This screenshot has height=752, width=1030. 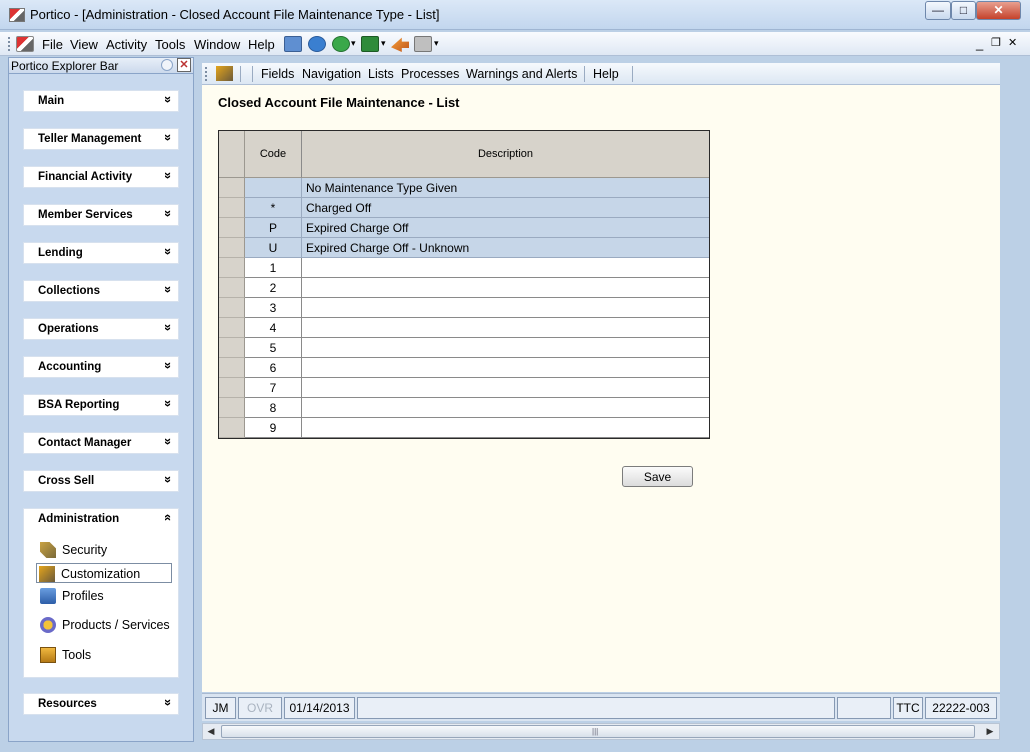 I want to click on table-row: U Expired Charge Off - Unknown, so click(x=464, y=248).